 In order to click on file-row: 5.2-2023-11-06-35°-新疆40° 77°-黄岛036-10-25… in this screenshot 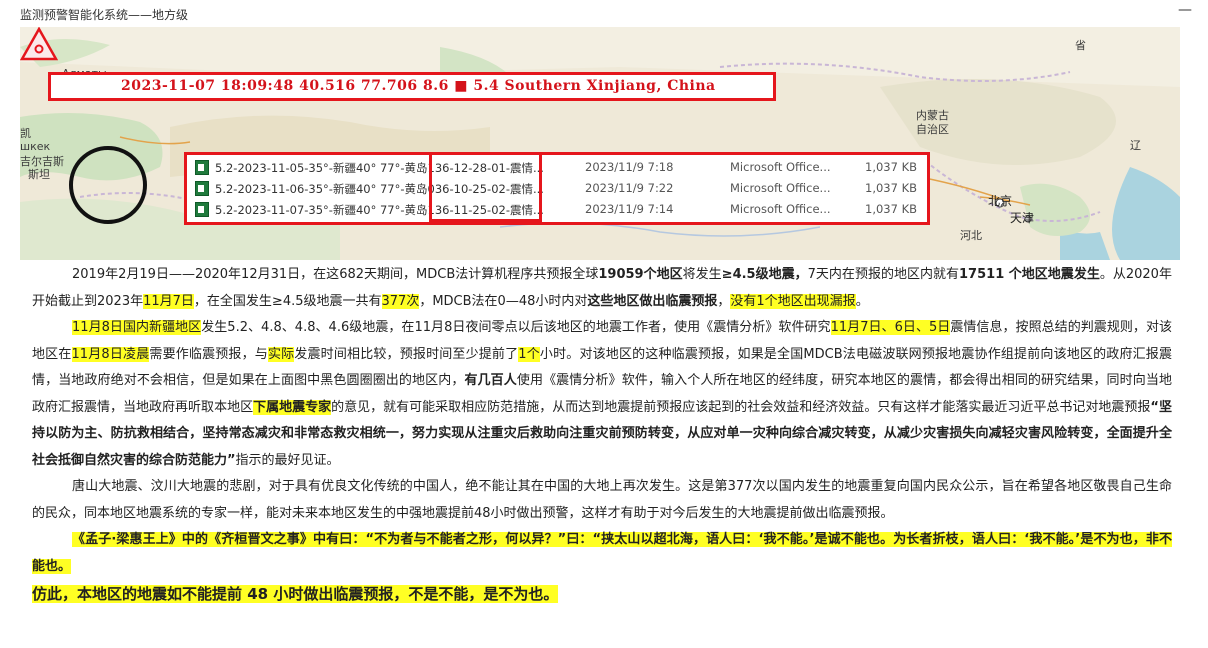, I will do `click(556, 189)`.